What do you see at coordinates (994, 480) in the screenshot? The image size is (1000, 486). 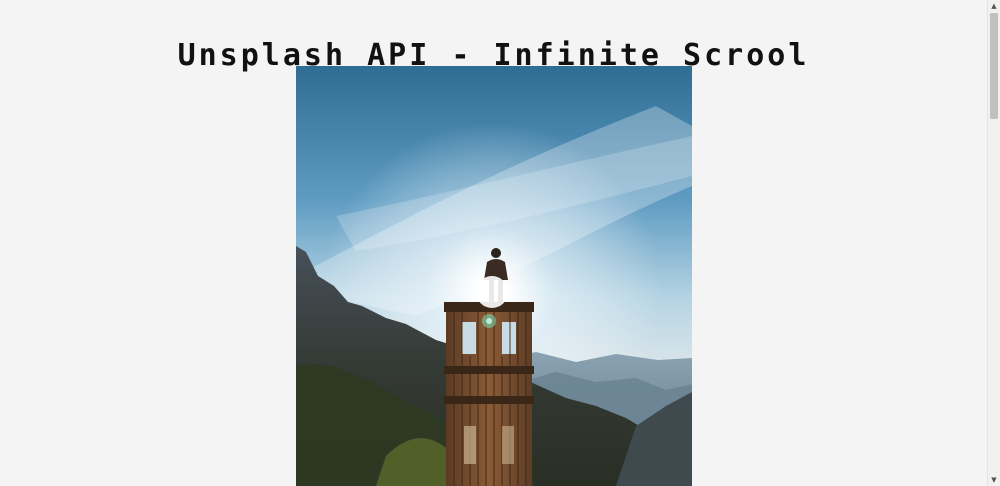 I see `scroll-down-arrow-icon: ▼` at bounding box center [994, 480].